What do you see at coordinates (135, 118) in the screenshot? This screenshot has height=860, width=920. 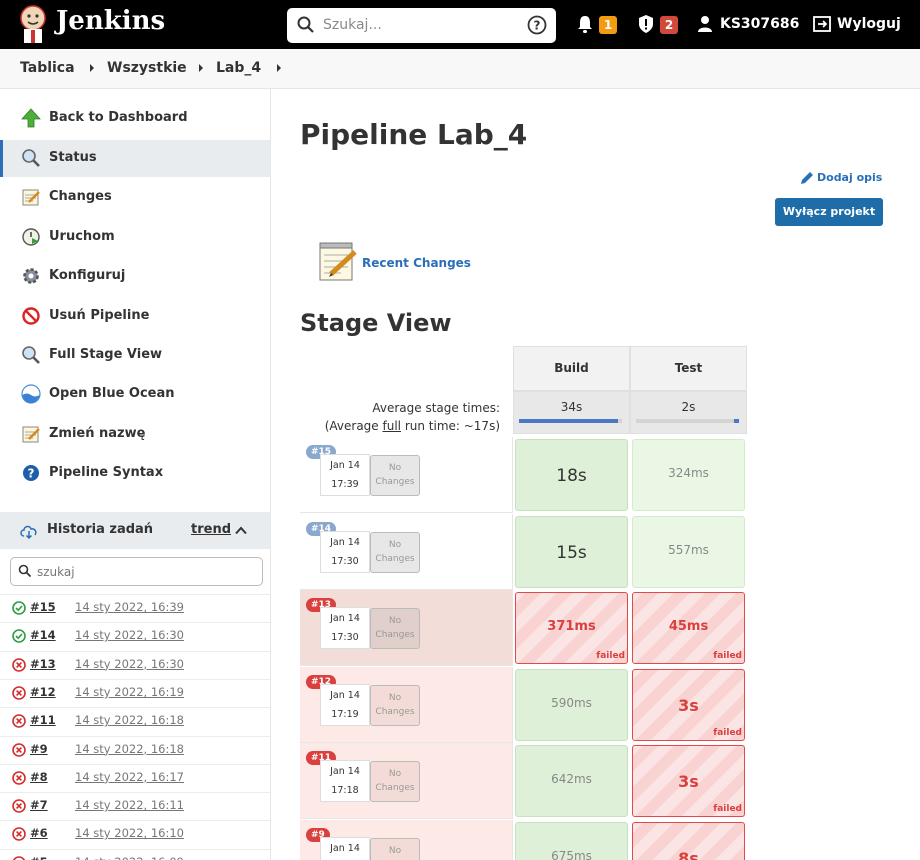 I see `sidebar-item-back-to-dashboard: Back to Dashboard` at bounding box center [135, 118].